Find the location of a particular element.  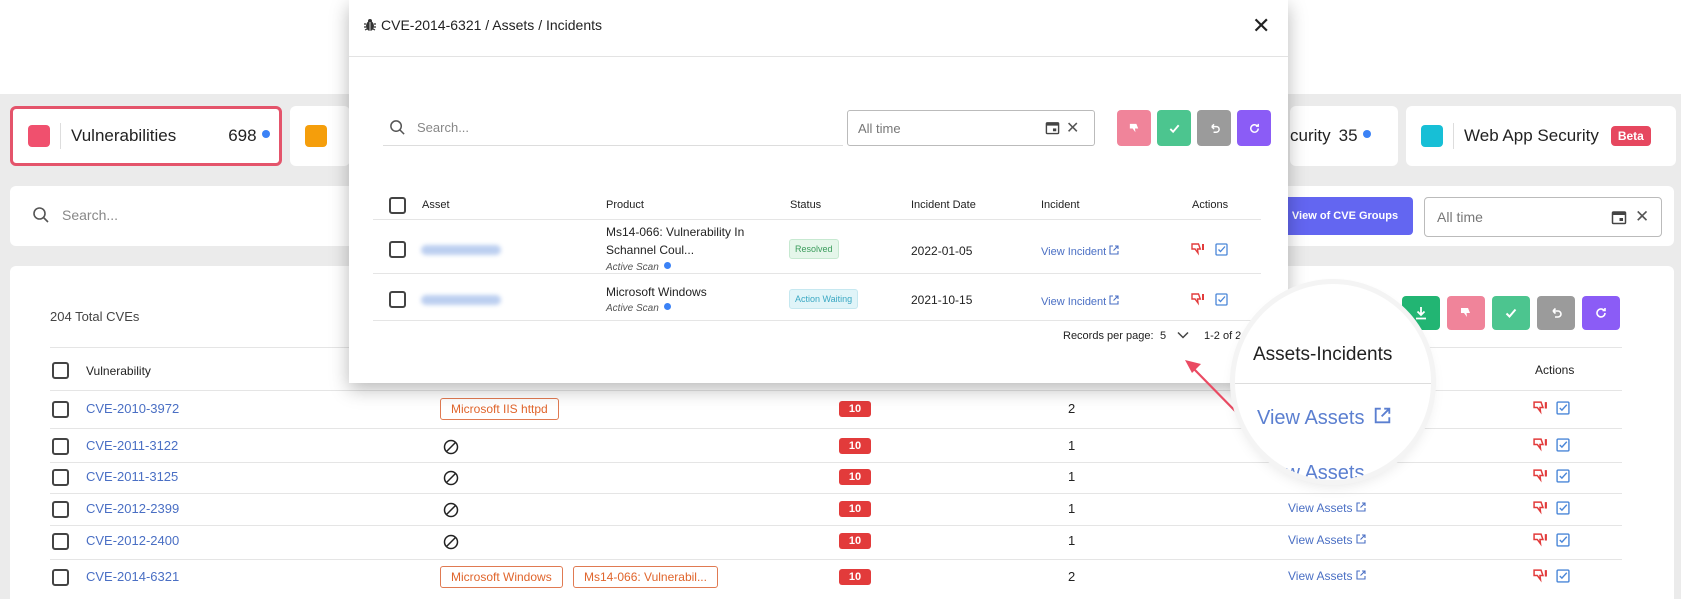

cve-link: CVE-2011-3122 is located at coordinates (132, 445).